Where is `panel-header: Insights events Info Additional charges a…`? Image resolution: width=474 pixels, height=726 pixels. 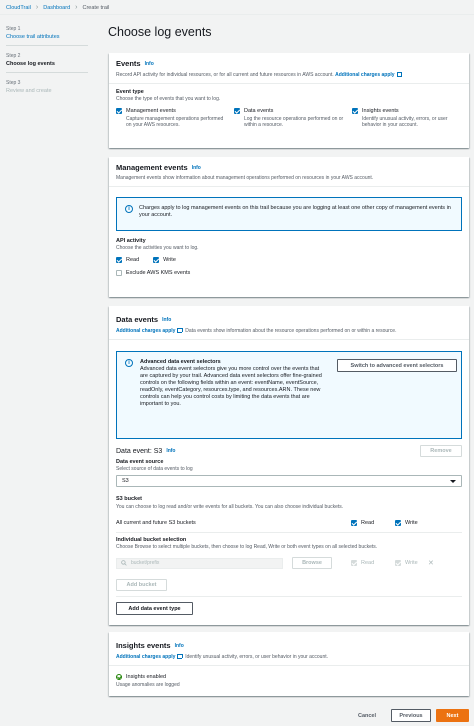 panel-header: Insights events Info Additional charges a… is located at coordinates (289, 649).